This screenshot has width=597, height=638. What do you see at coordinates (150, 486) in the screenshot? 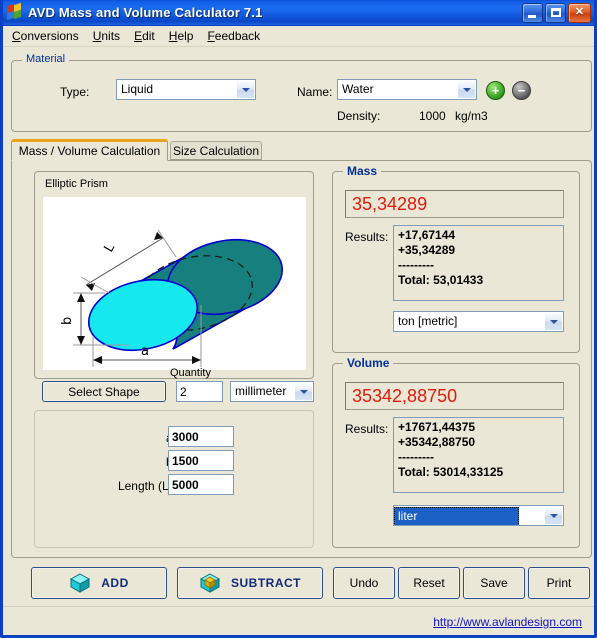
I see `dimension-length-label: Length (L) =` at bounding box center [150, 486].